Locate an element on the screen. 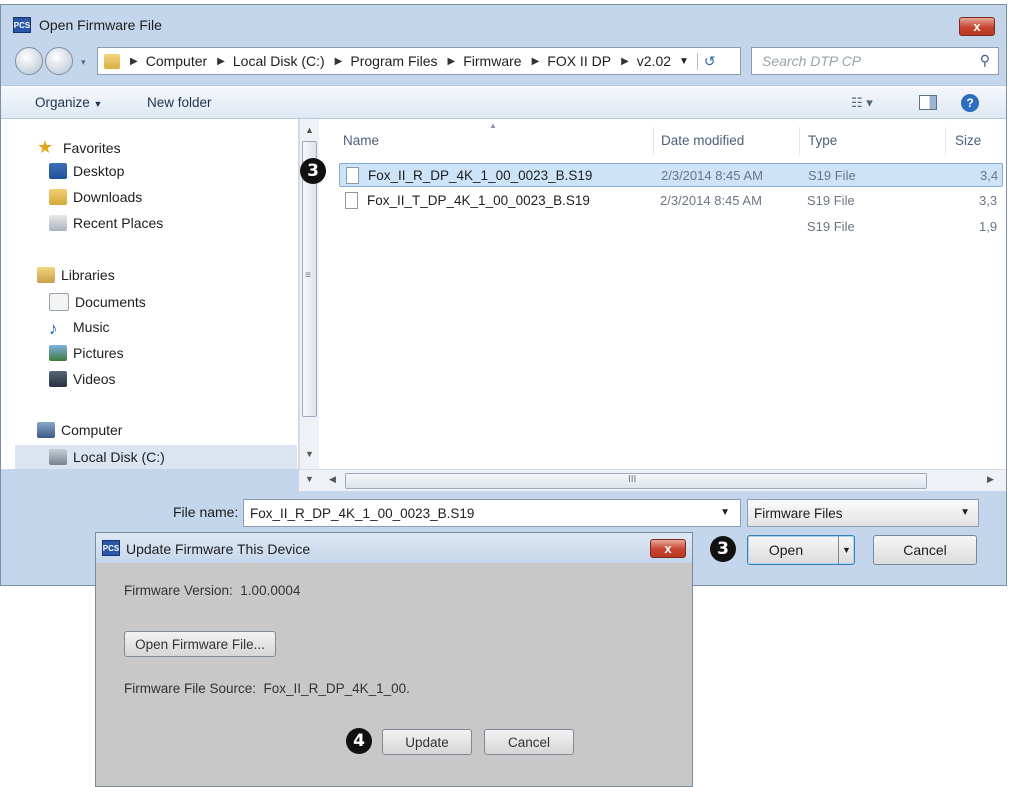 This screenshot has height=787, width=1012. breadcrumb-local-disk: Local Disk (C:) is located at coordinates (279, 61).